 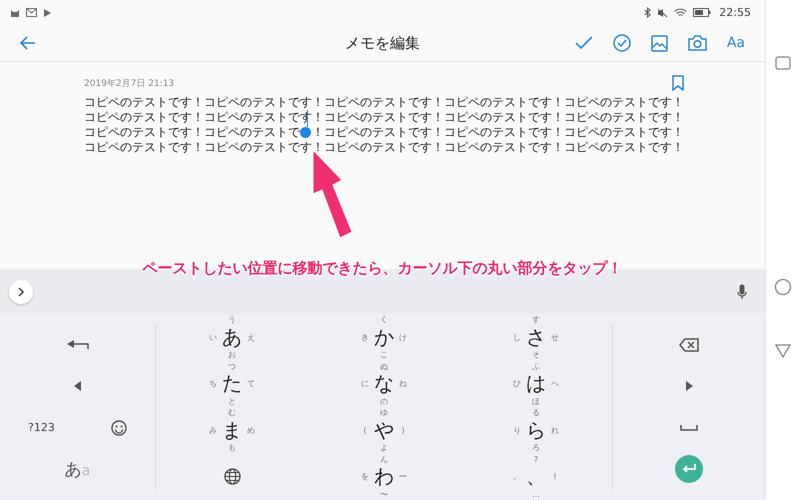 I want to click on kana-key: す し さ せ そ, so click(x=536, y=337).